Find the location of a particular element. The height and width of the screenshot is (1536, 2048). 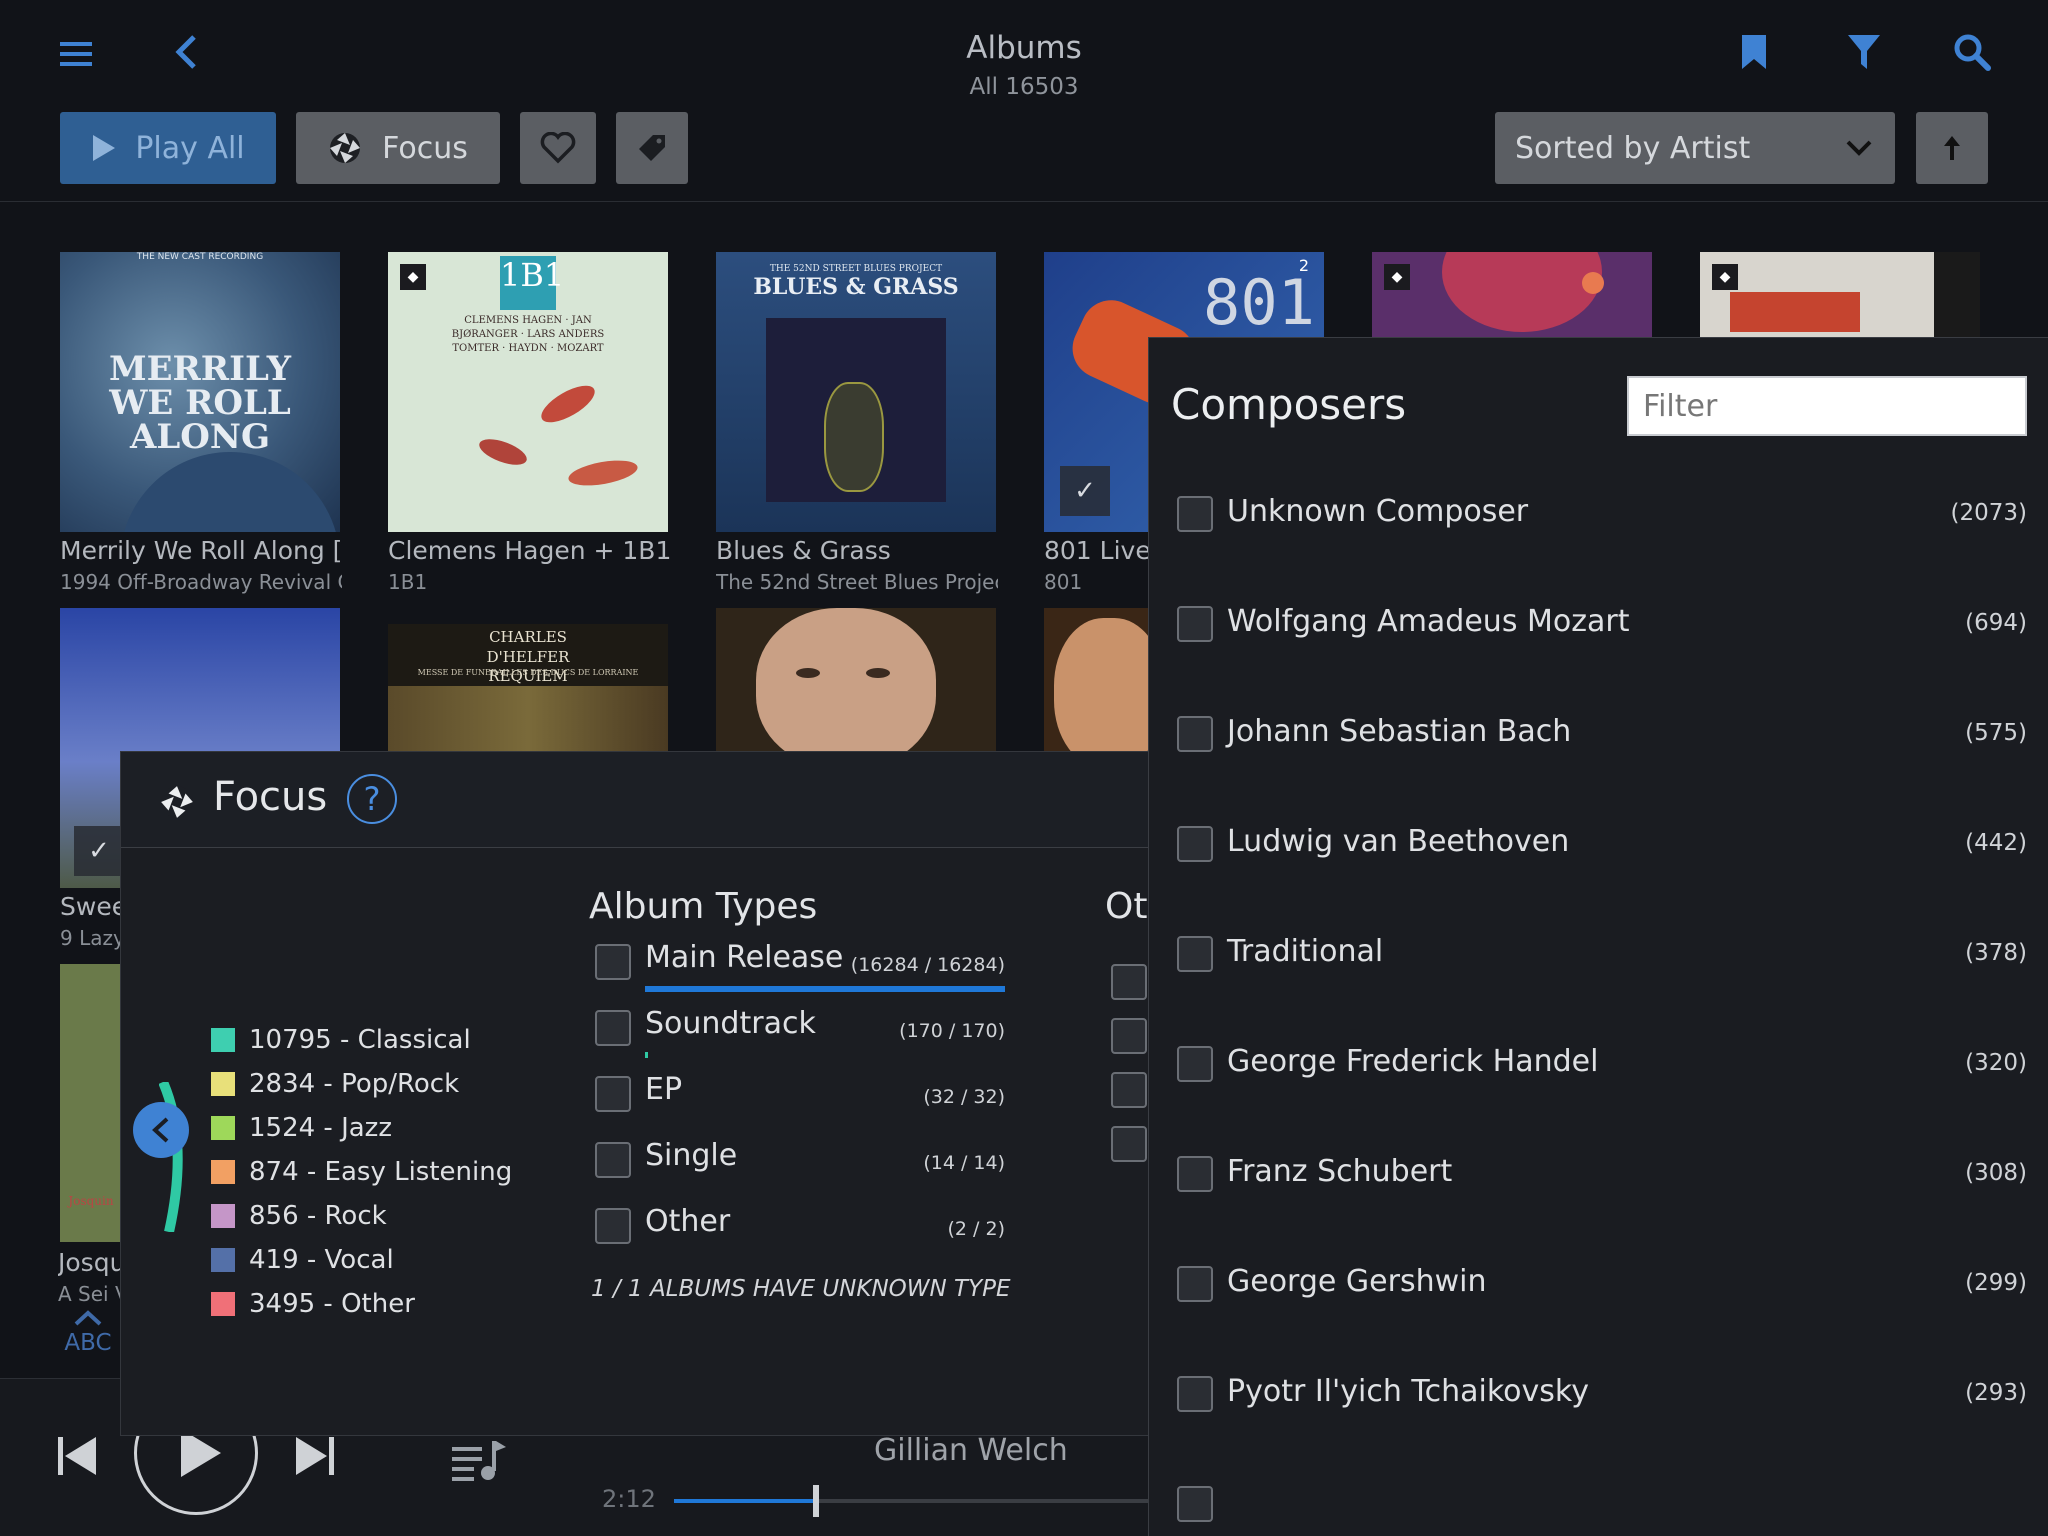

genre-legend-item: 1524 - Jazz is located at coordinates (301, 1128).